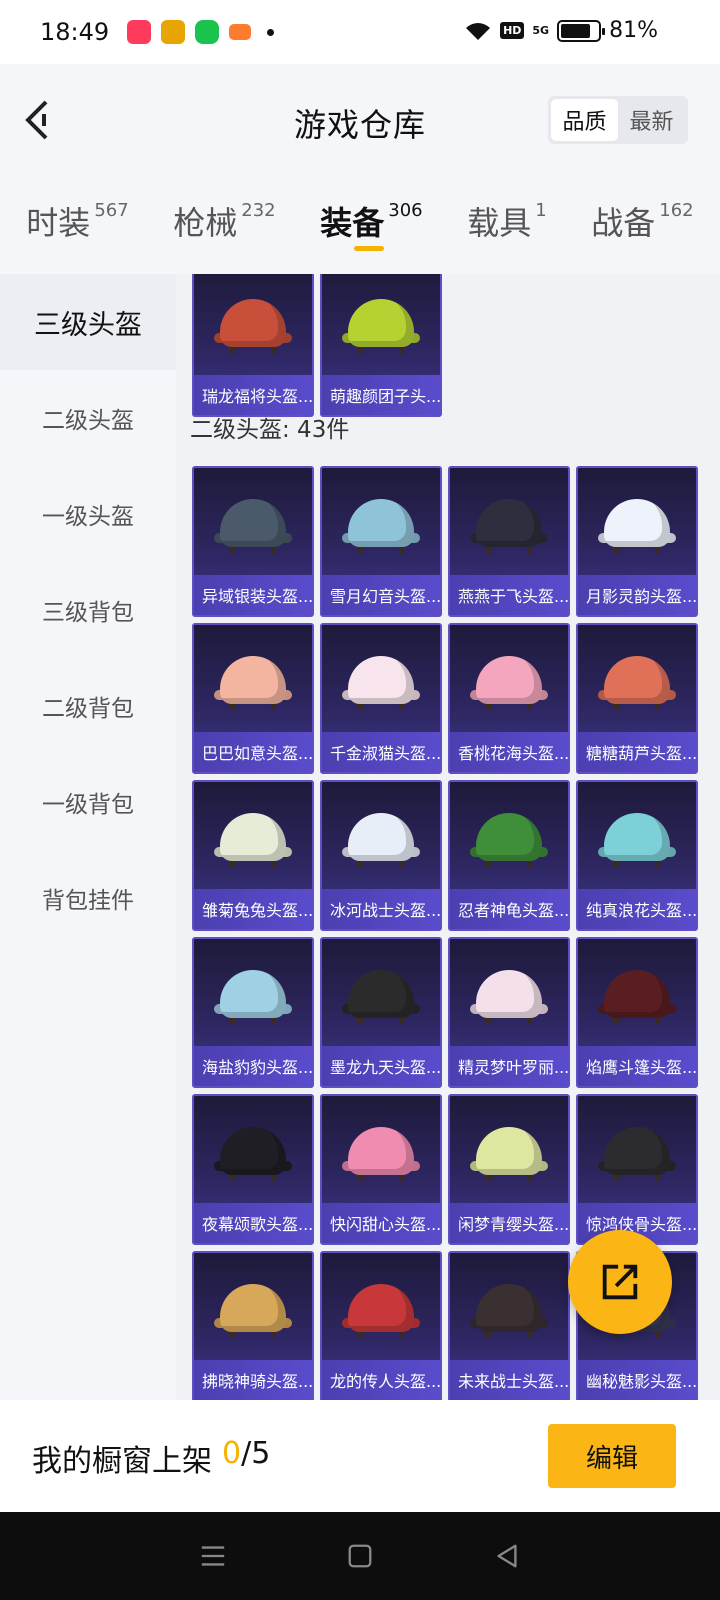 This screenshot has height=1600, width=720. Describe the element at coordinates (88, 514) in the screenshot. I see `sidebar-item-level1-helmet: 一级头盔` at that location.